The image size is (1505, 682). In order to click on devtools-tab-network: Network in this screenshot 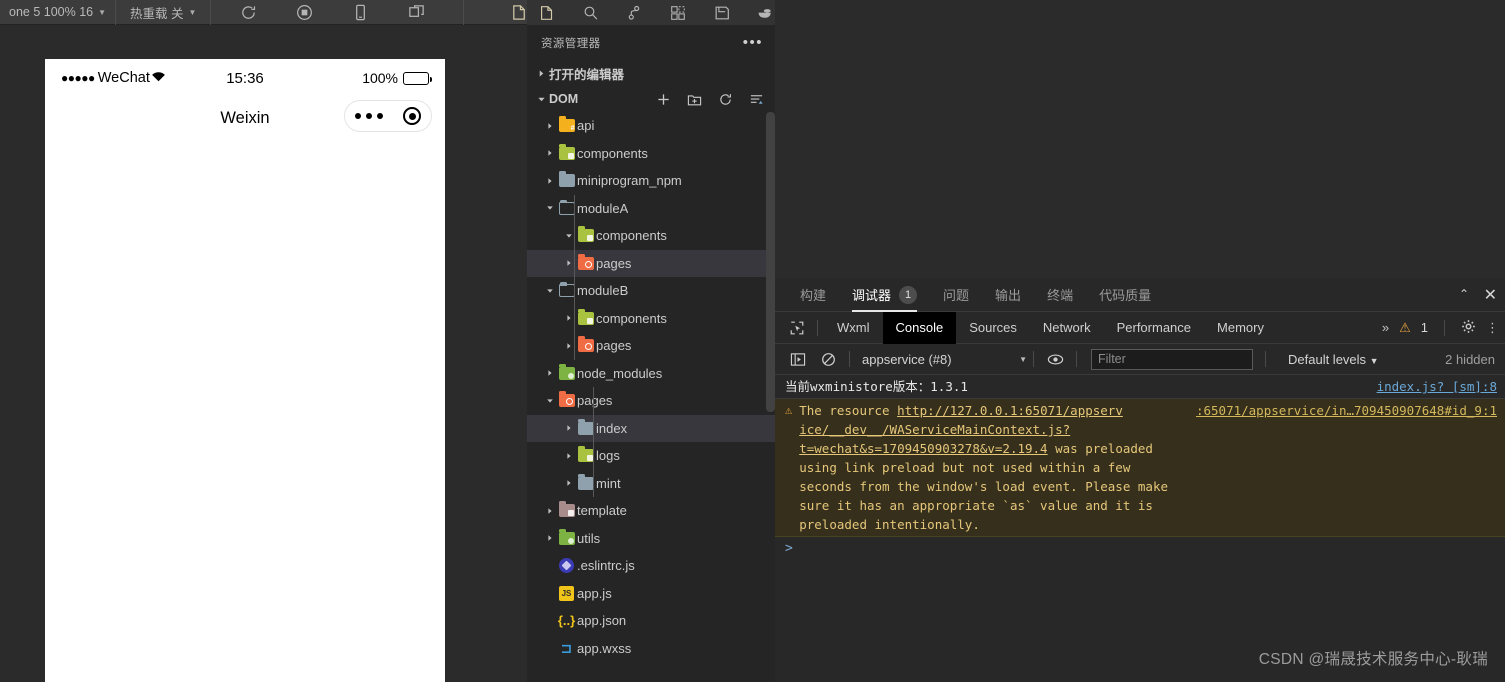, I will do `click(1067, 328)`.